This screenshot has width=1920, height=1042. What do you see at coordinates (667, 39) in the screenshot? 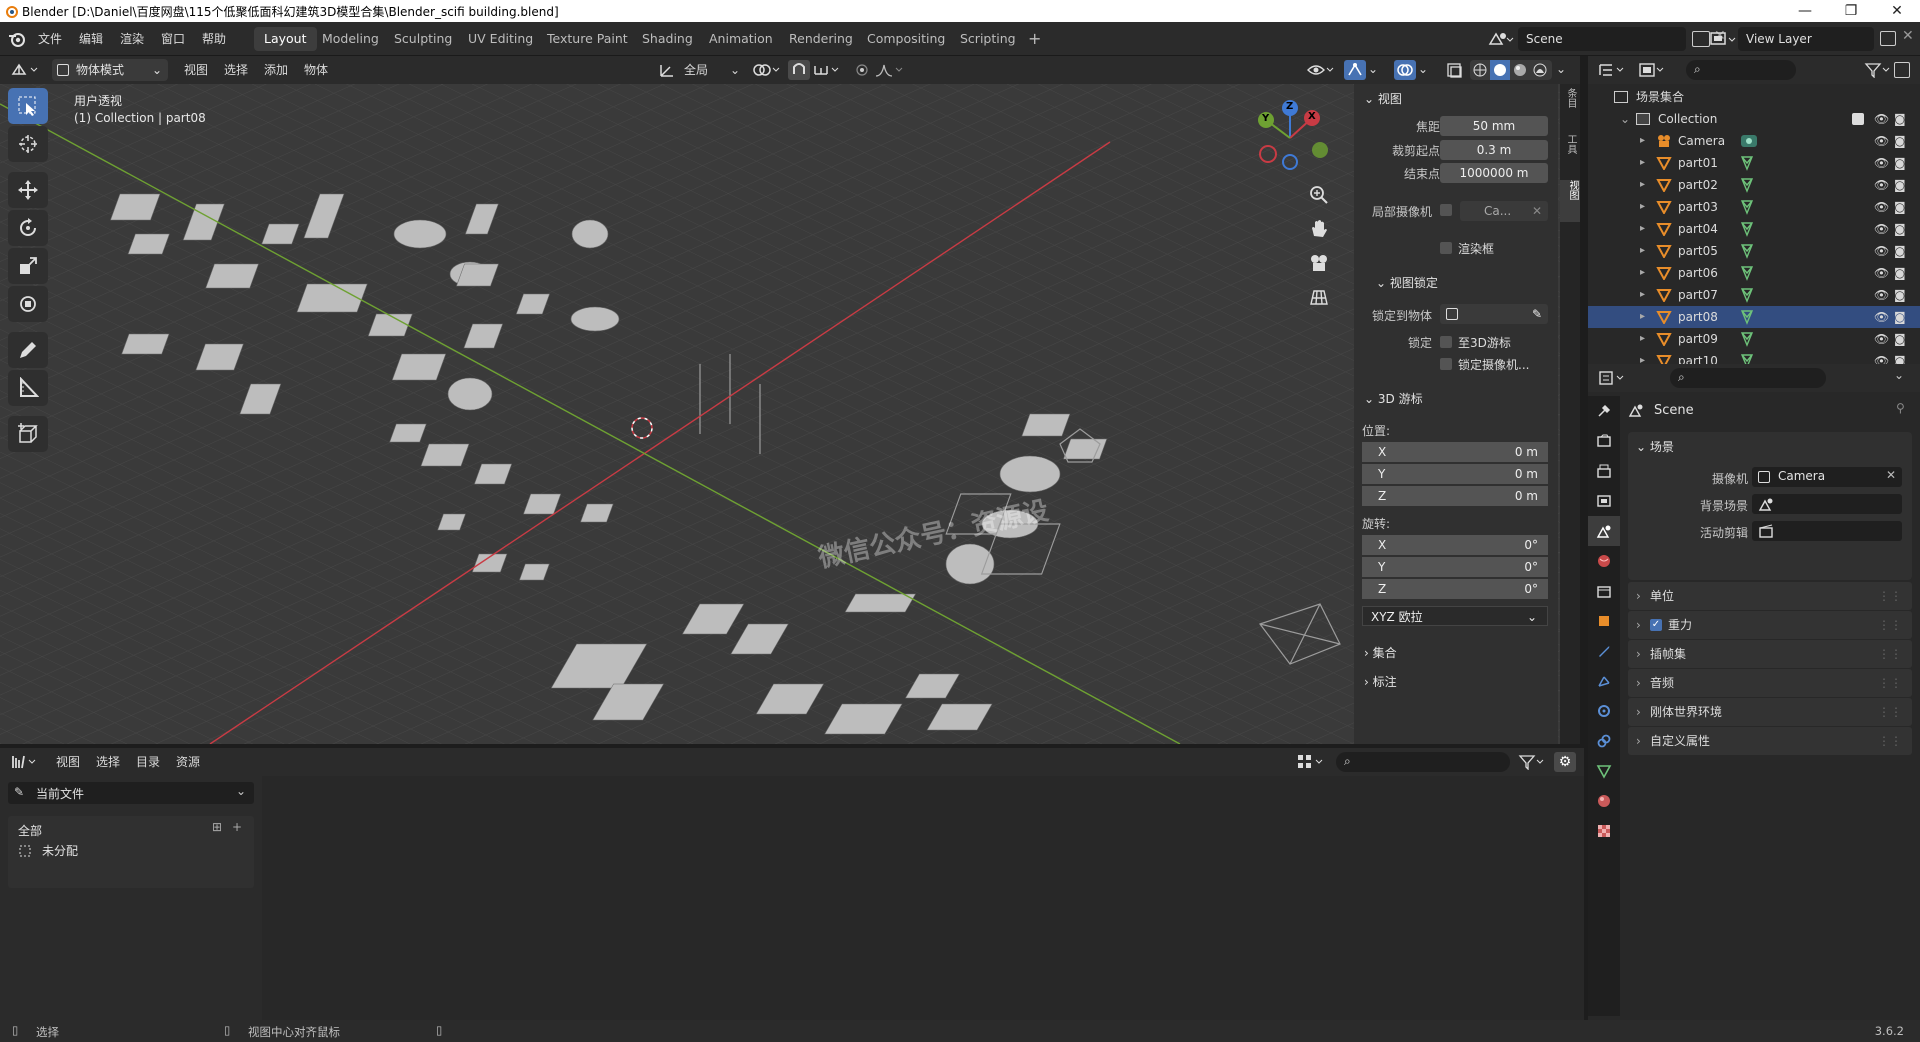
I see `tab-shading: Shading` at bounding box center [667, 39].